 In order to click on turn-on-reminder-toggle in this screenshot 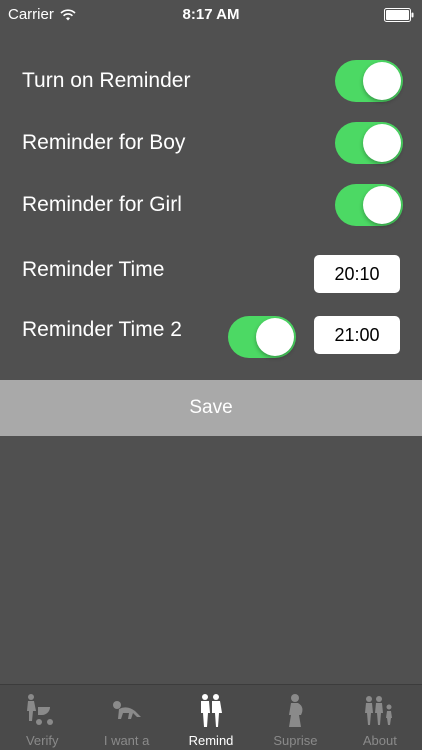, I will do `click(369, 81)`.